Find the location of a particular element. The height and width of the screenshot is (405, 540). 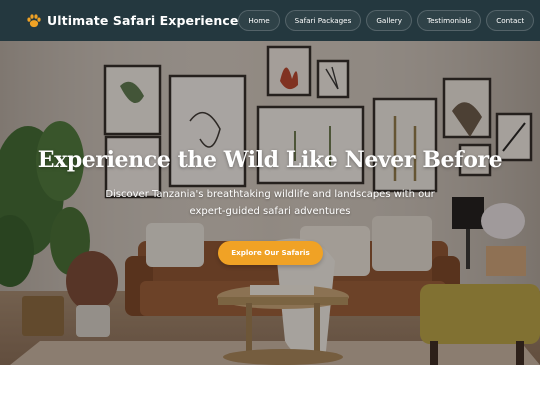

nav-link-gallery: Gallery is located at coordinates (389, 20).